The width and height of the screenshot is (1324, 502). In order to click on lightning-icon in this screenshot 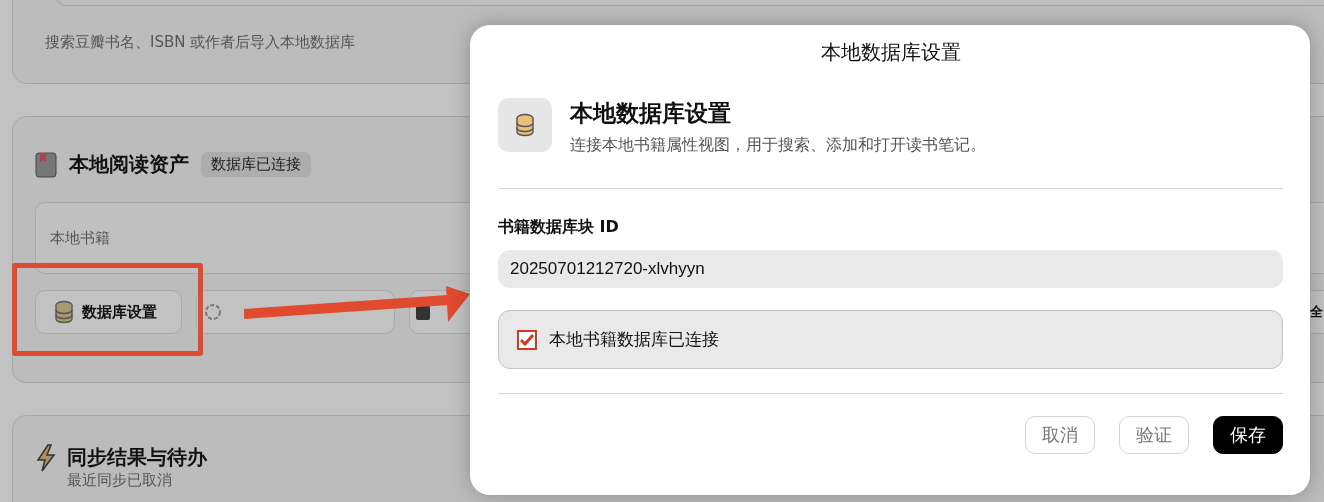, I will do `click(46, 458)`.